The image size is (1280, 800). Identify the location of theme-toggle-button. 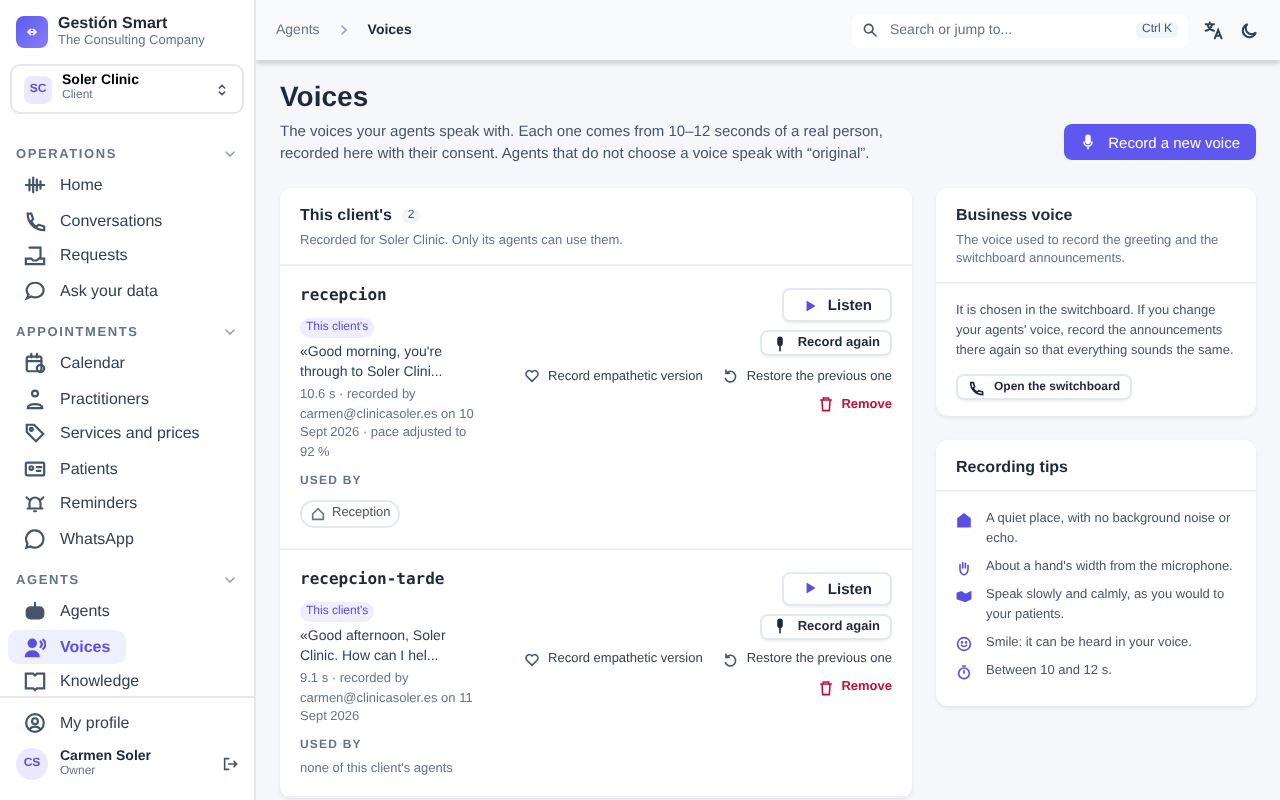
(1250, 30).